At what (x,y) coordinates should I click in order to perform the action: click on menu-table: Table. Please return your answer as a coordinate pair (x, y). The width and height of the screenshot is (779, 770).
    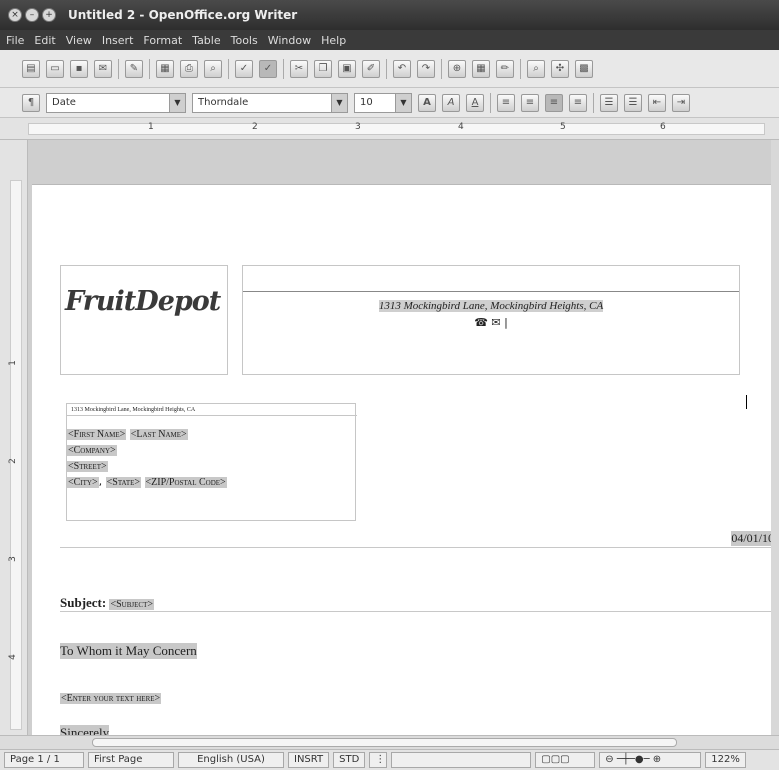
    Looking at the image, I should click on (206, 40).